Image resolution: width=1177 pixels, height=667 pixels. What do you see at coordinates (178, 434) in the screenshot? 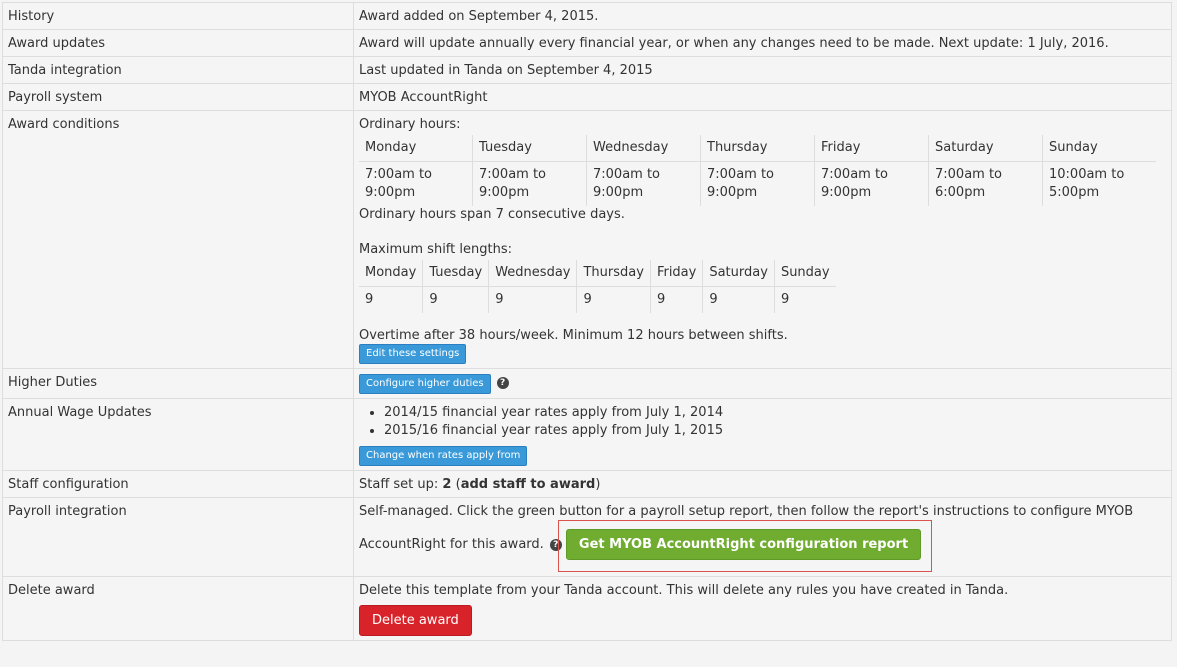
I see `annual-wage-label: Annual Wage Updates` at bounding box center [178, 434].